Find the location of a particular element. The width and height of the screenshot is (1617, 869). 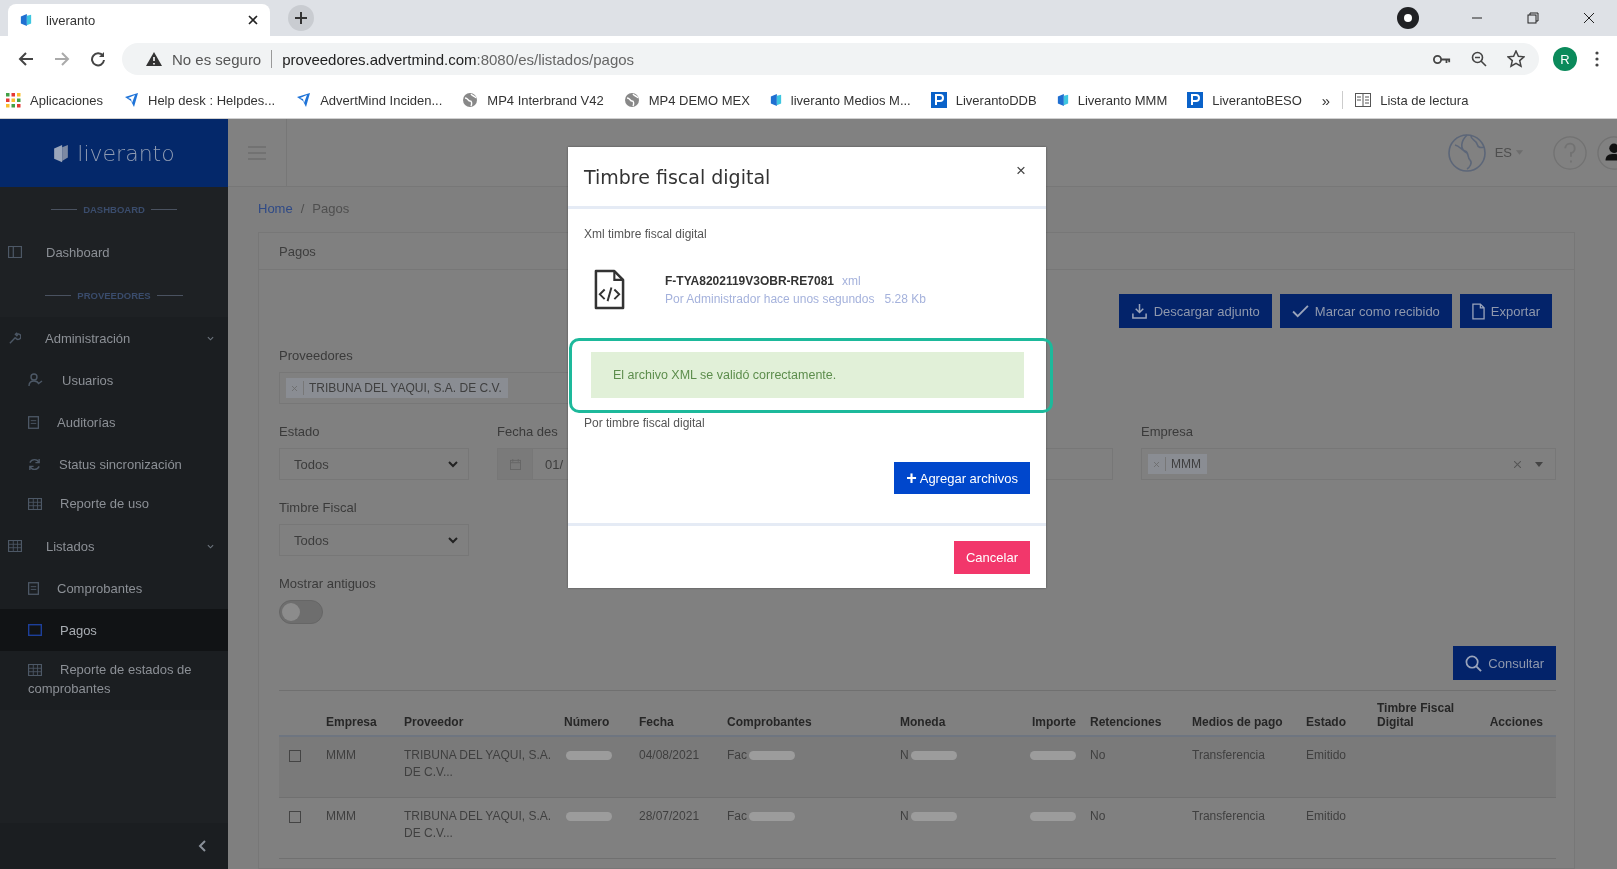

action-button: Exportar is located at coordinates (1505, 311).